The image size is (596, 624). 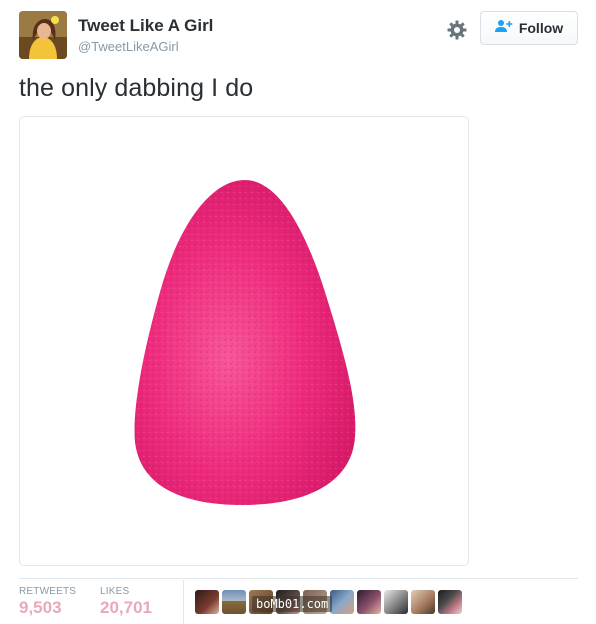 I want to click on tweet-text: the only dabbing I do, so click(x=136, y=88).